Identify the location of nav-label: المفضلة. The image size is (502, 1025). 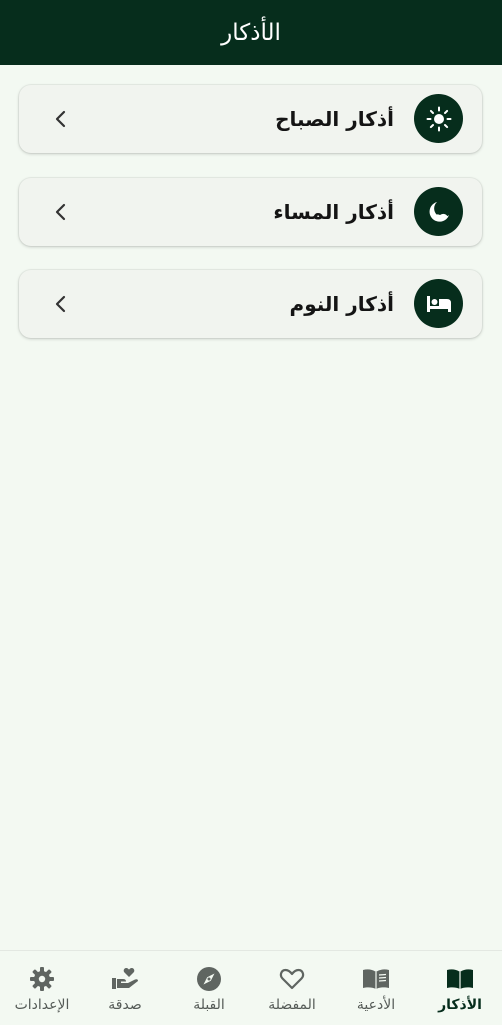
(292, 1005).